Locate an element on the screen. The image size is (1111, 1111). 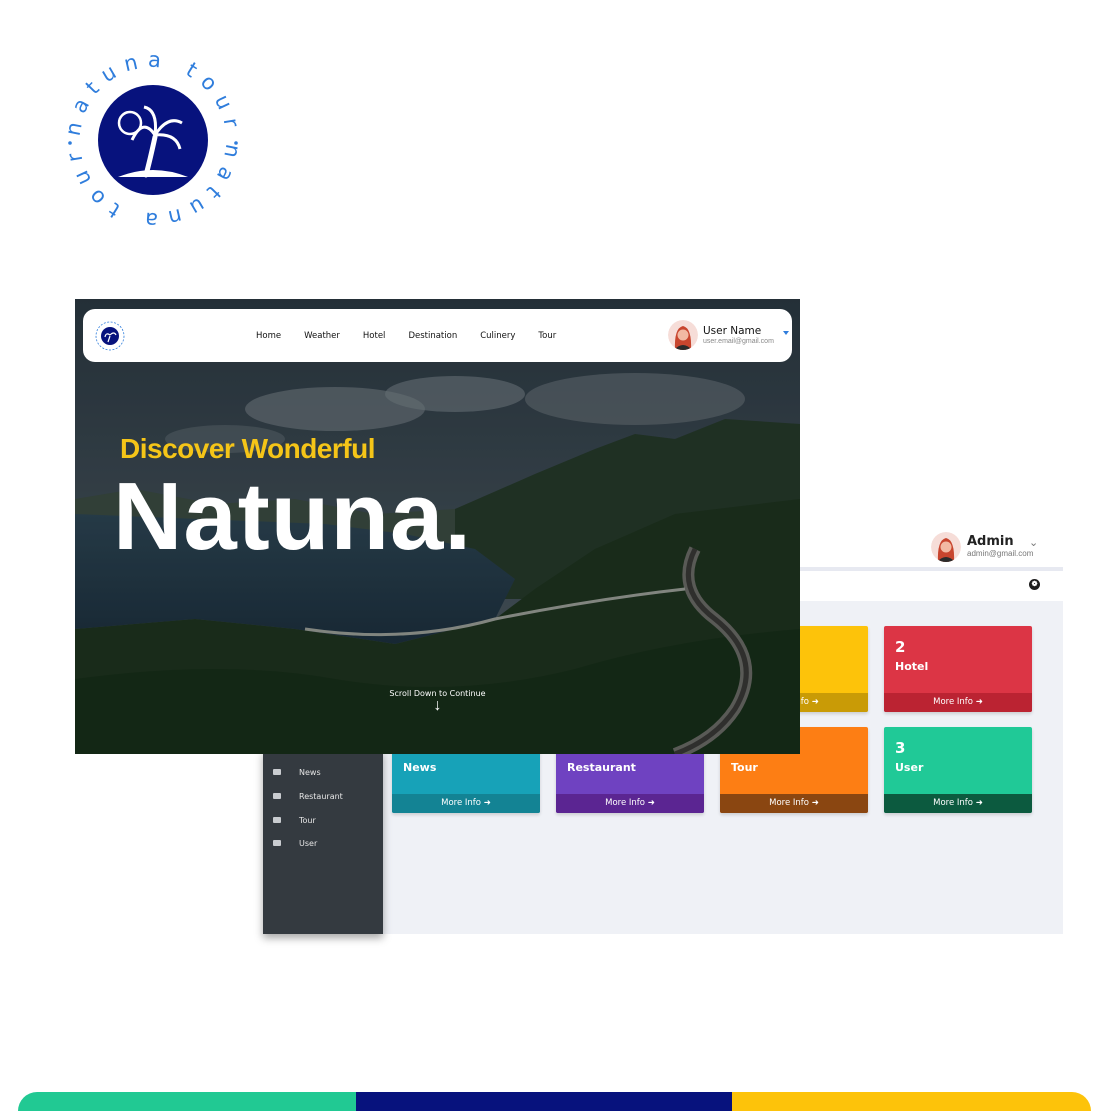
sidebar-item-label: Tour is located at coordinates (307, 820).